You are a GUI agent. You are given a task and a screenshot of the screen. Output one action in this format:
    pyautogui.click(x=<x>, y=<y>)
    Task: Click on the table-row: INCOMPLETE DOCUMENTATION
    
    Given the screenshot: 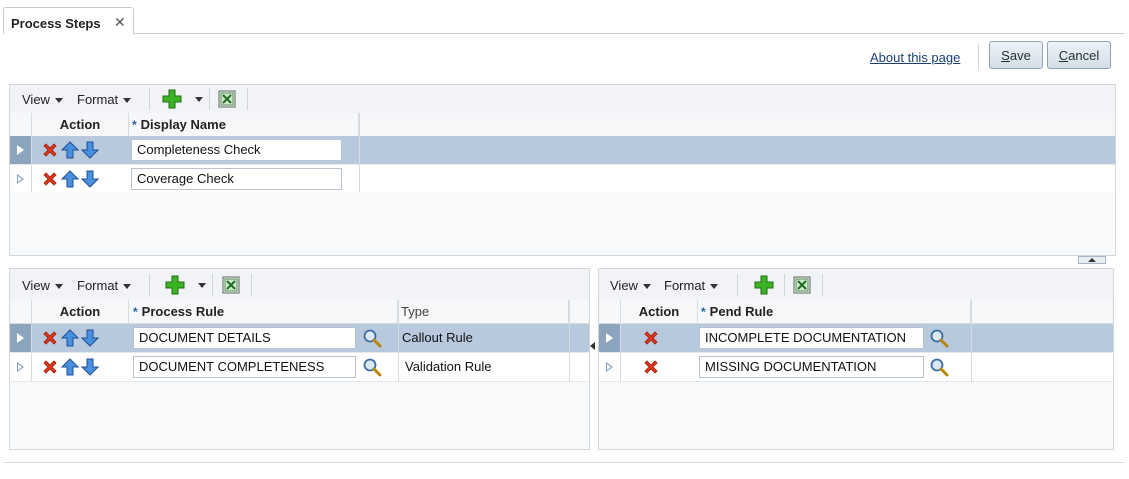 What is the action you would take?
    pyautogui.click(x=856, y=338)
    